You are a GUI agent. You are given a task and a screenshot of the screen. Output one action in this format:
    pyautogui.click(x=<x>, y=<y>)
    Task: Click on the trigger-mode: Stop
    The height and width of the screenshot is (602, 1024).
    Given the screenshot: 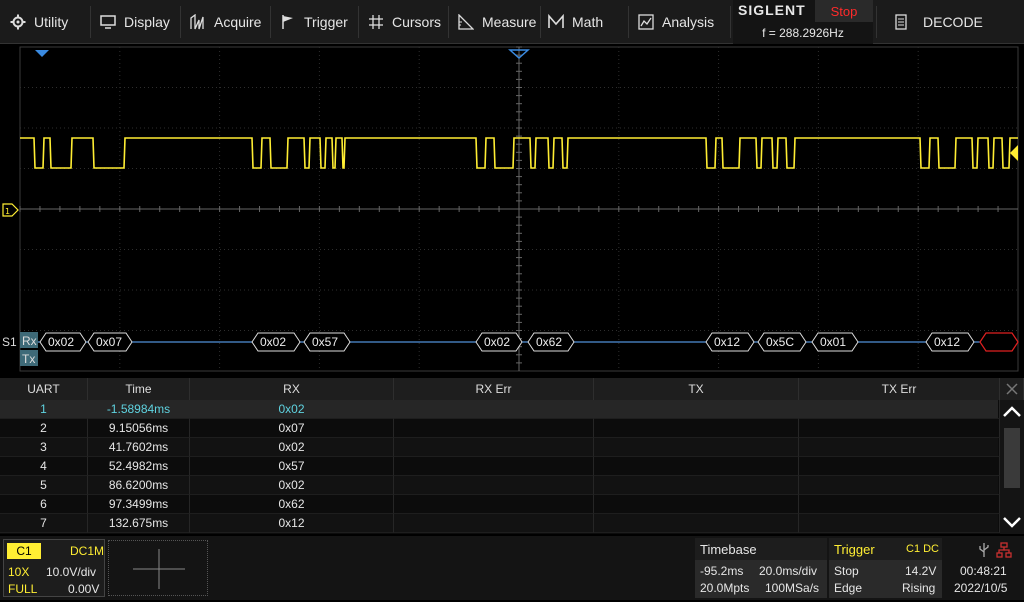 What is the action you would take?
    pyautogui.click(x=846, y=571)
    